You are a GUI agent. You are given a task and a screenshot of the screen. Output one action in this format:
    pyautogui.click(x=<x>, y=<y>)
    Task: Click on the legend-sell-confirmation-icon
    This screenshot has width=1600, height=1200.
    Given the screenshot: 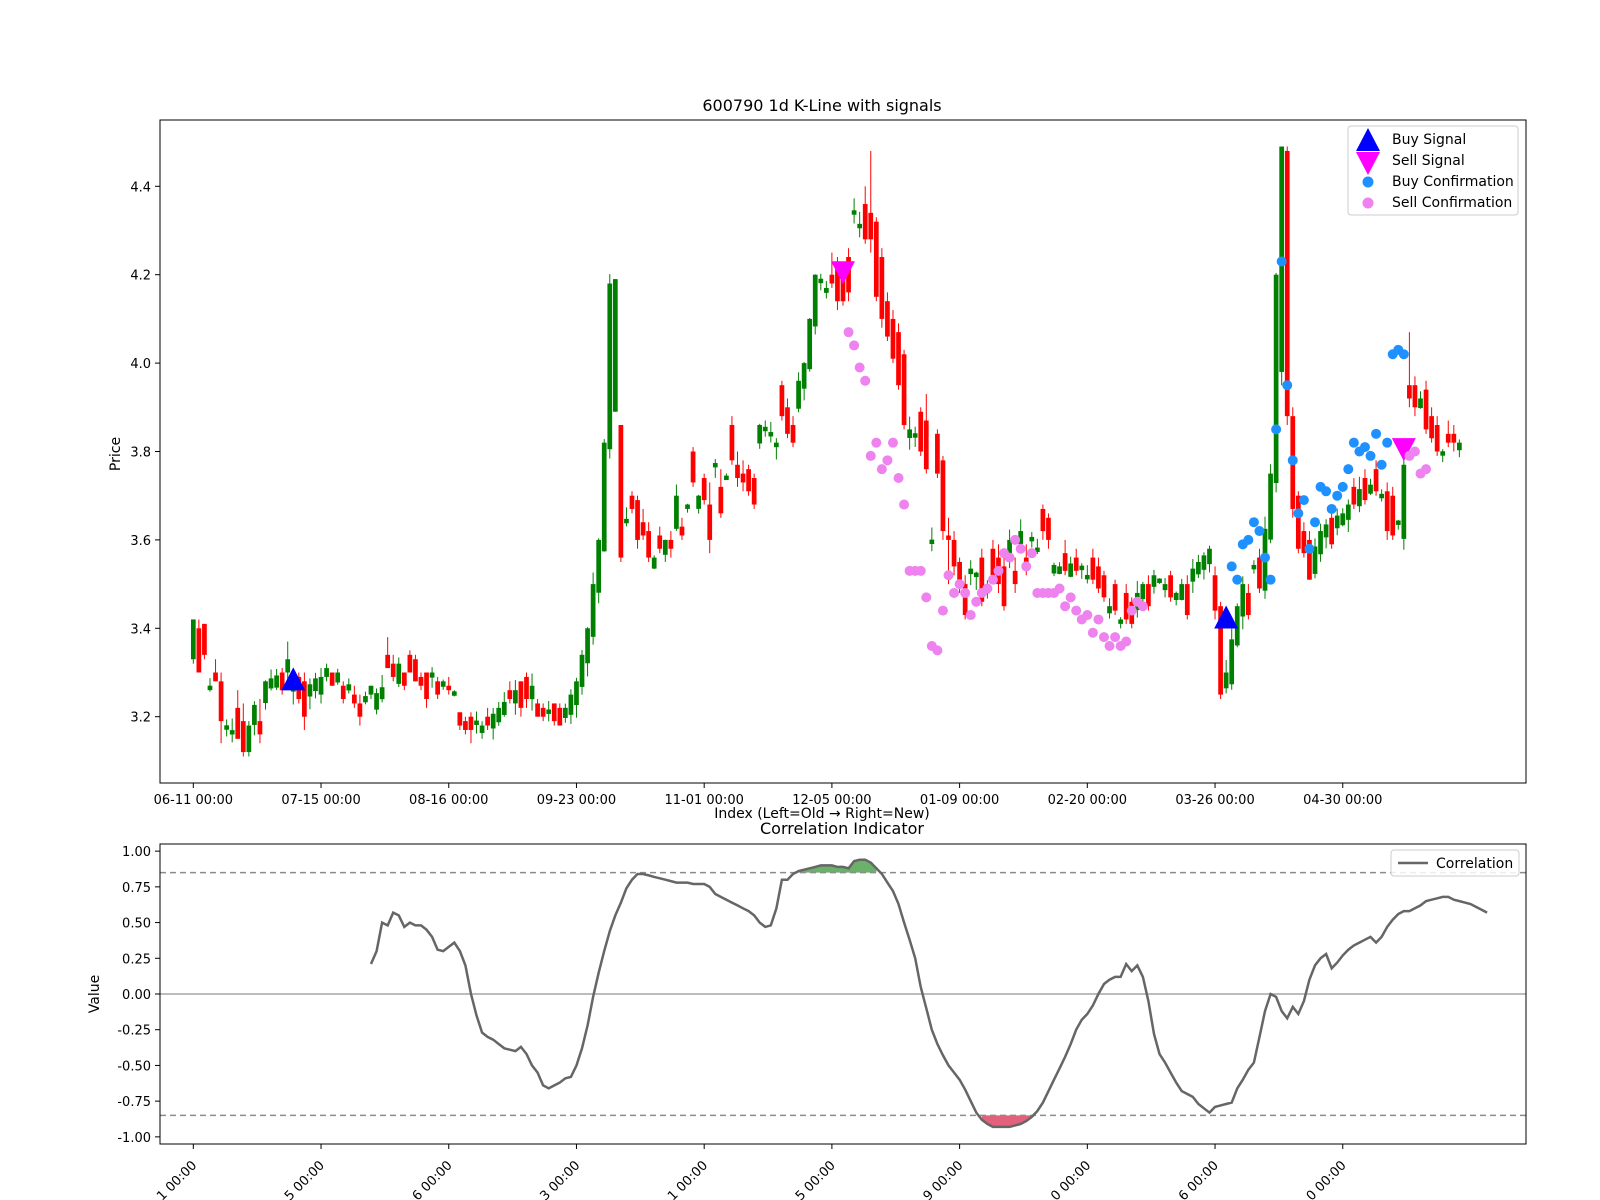 What is the action you would take?
    pyautogui.click(x=1368, y=203)
    